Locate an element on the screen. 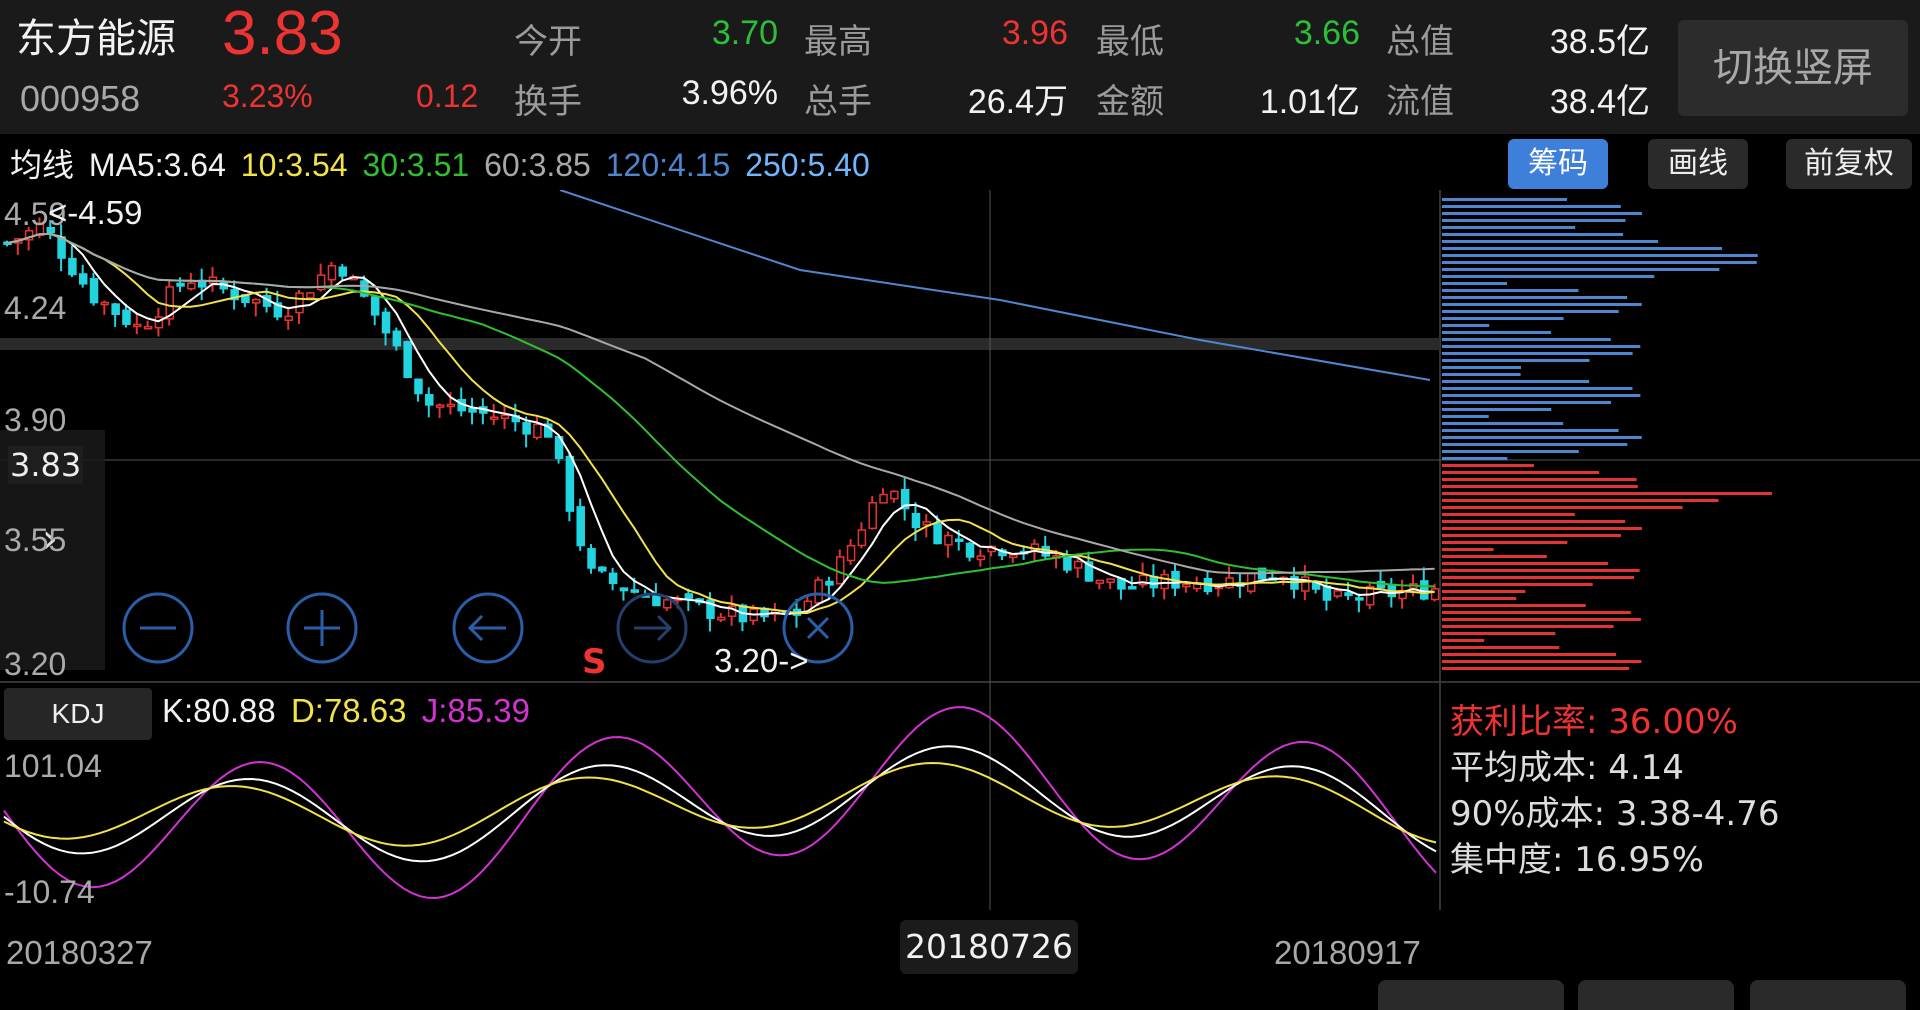 The width and height of the screenshot is (1920, 1010). kdj-lines is located at coordinates (720, 803).